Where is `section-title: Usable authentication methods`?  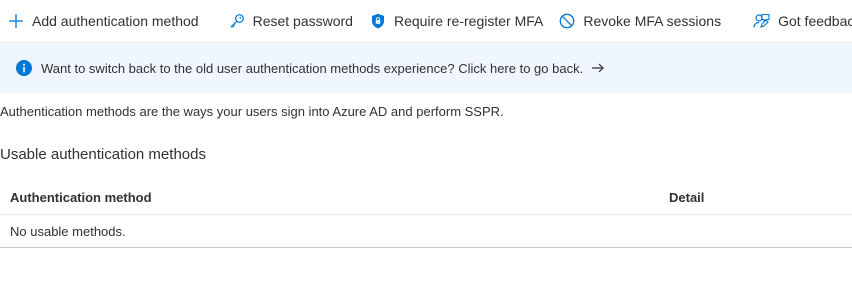
section-title: Usable authentication methods is located at coordinates (103, 154).